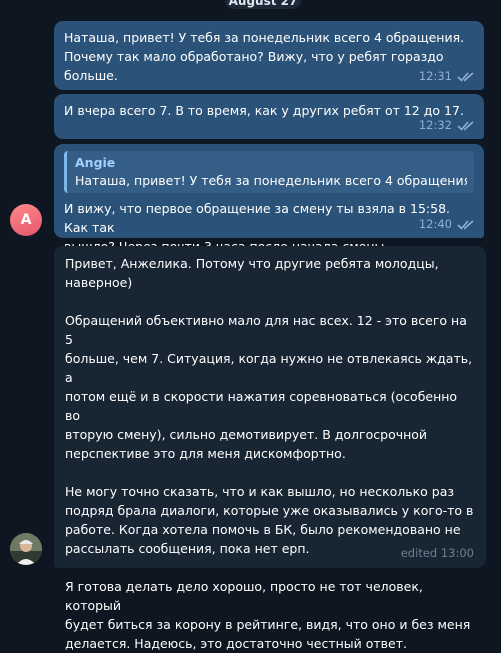  Describe the element at coordinates (26, 220) in the screenshot. I see `sender-avatar: A` at that location.